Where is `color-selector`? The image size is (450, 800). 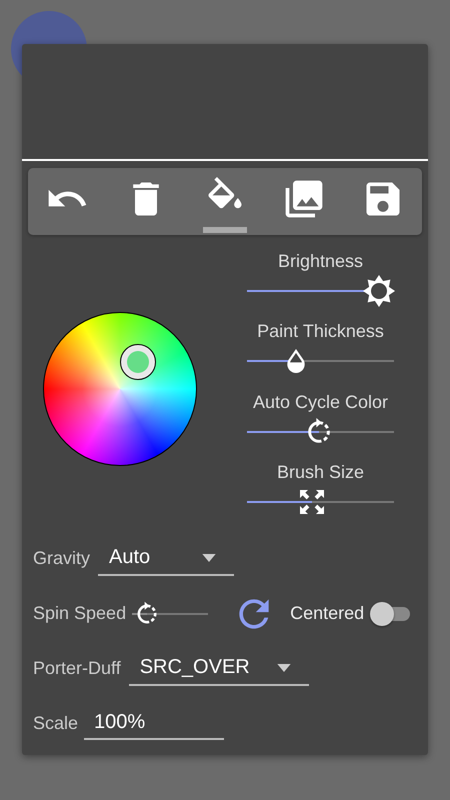 color-selector is located at coordinates (138, 362).